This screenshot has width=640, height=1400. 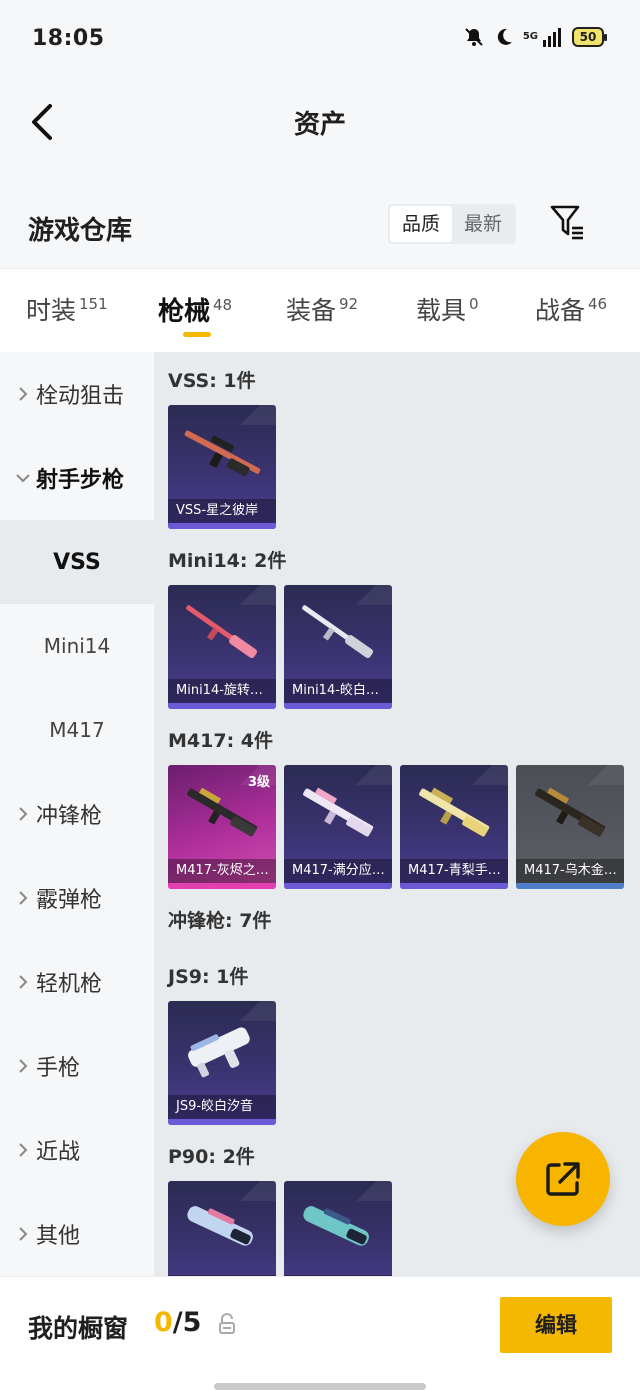 I want to click on filter-icon, so click(x=566, y=222).